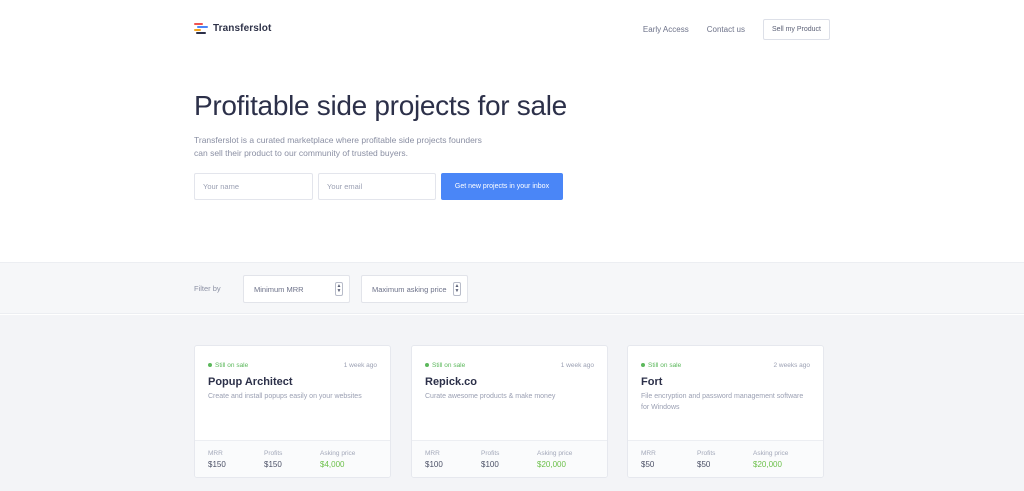 The height and width of the screenshot is (491, 1024). Describe the element at coordinates (509, 463) in the screenshot. I see `stat-profits: Profits $100` at that location.